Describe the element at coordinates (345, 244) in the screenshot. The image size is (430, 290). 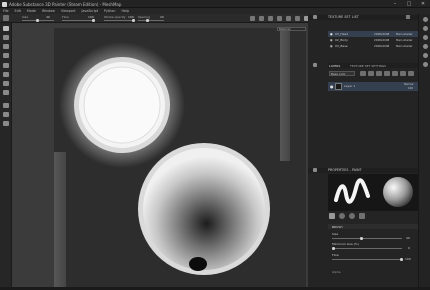
I see `min-size-label: Minimum size (%)` at that location.